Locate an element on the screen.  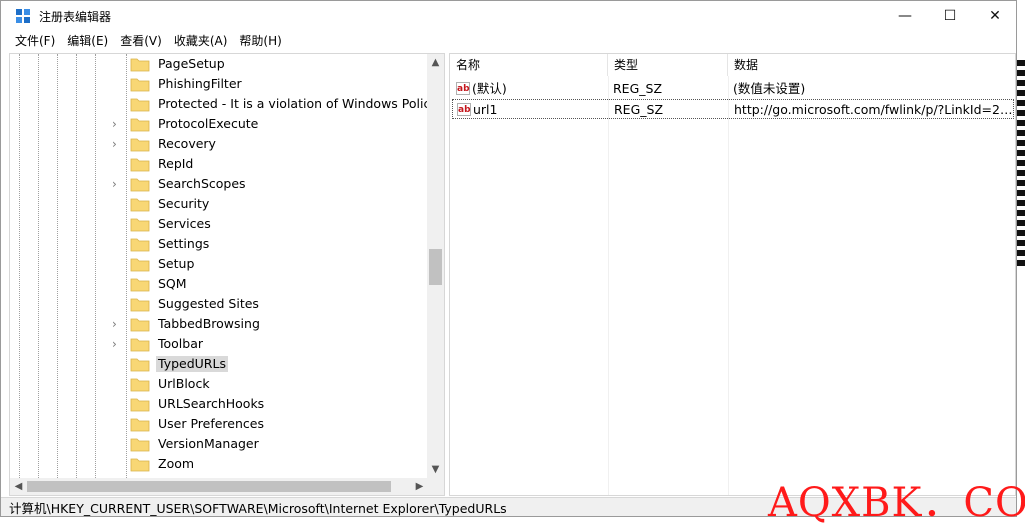
window-title: 注册表编辑器 is located at coordinates (75, 17).